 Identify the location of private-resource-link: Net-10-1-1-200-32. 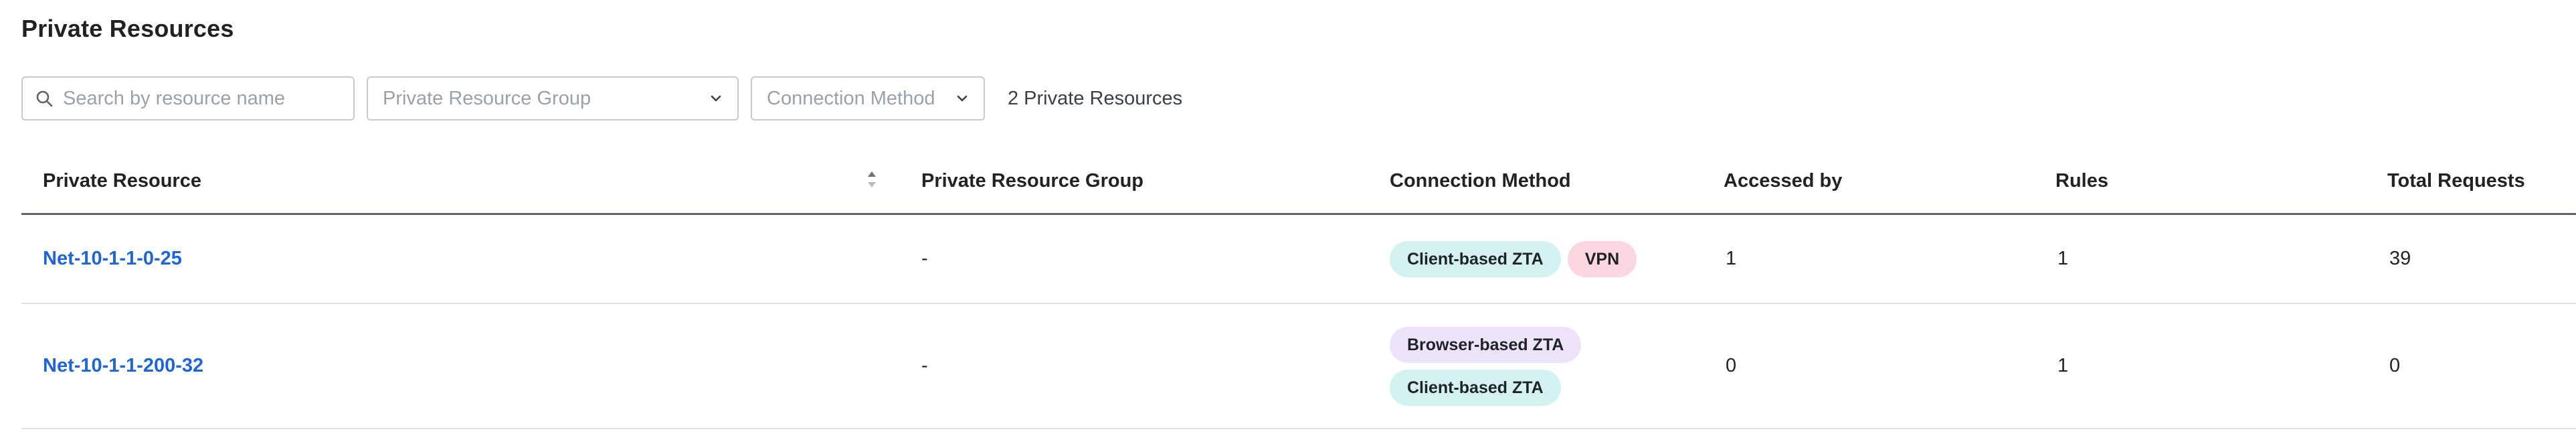
(123, 366).